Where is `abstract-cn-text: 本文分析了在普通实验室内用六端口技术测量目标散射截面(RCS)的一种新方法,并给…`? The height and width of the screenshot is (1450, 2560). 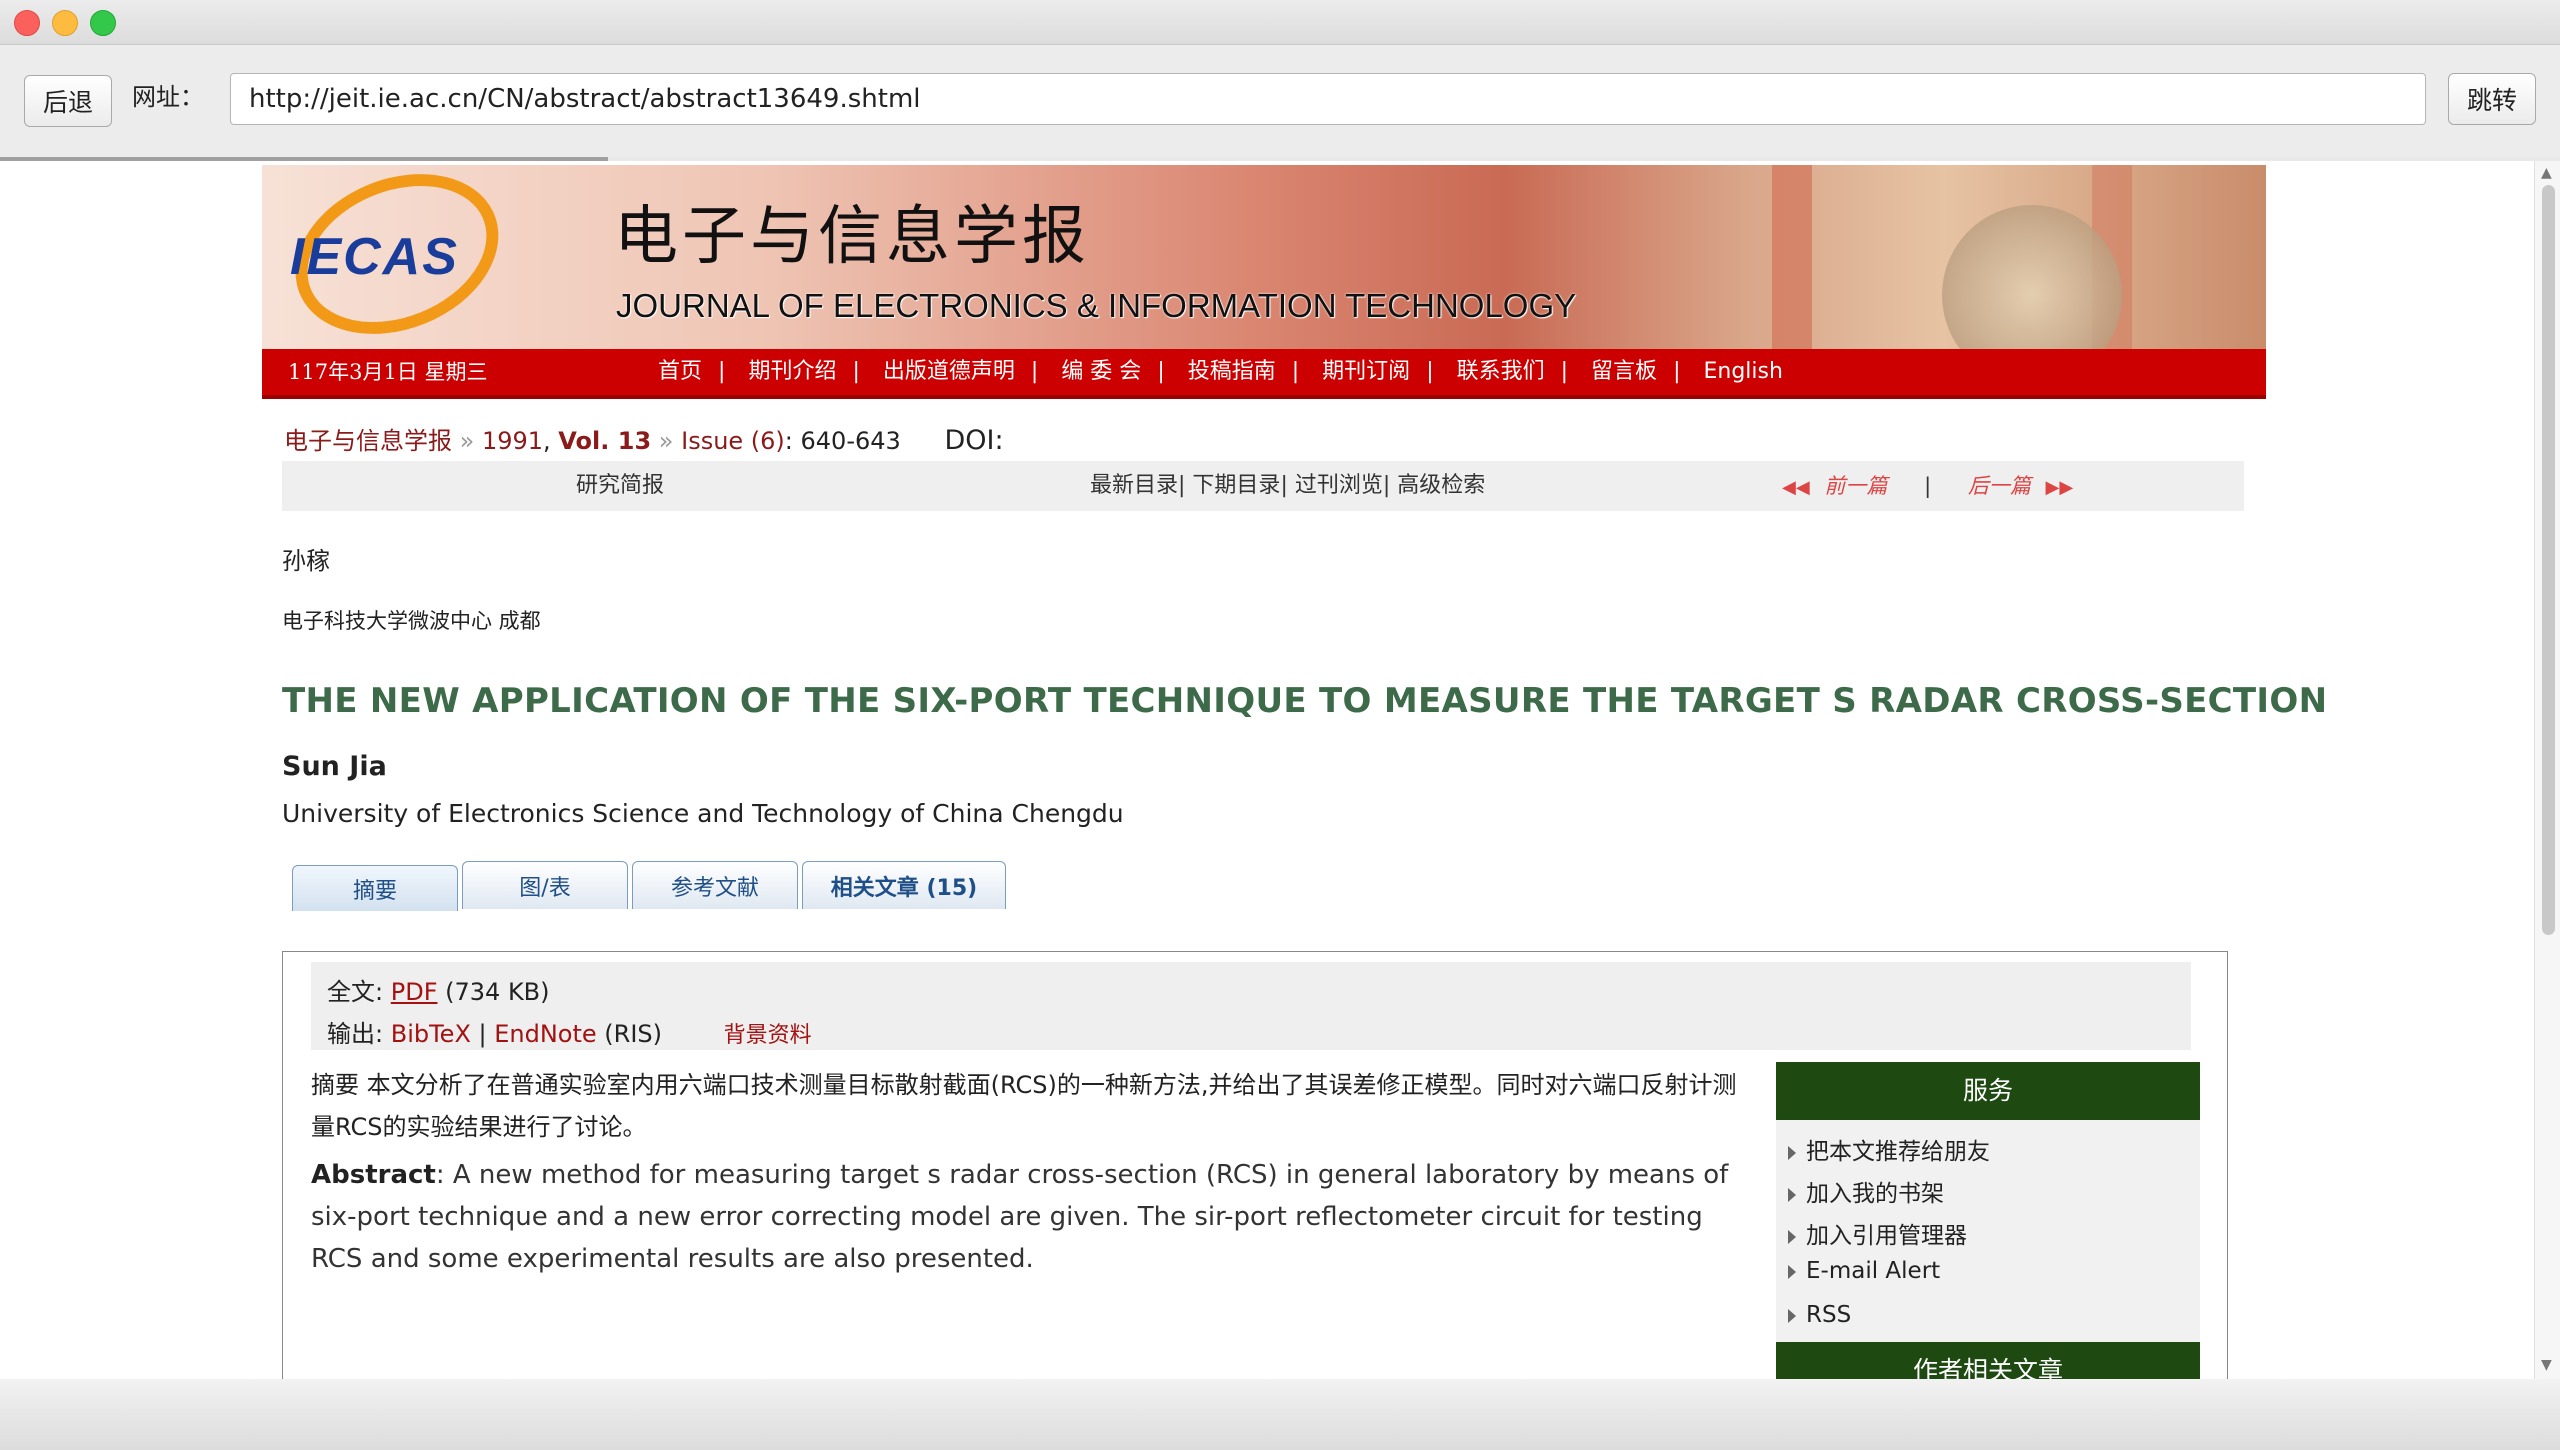 abstract-cn-text: 本文分析了在普通实验室内用六端口技术测量目标散射截面(RCS)的一种新方法,并给… is located at coordinates (1024, 1106).